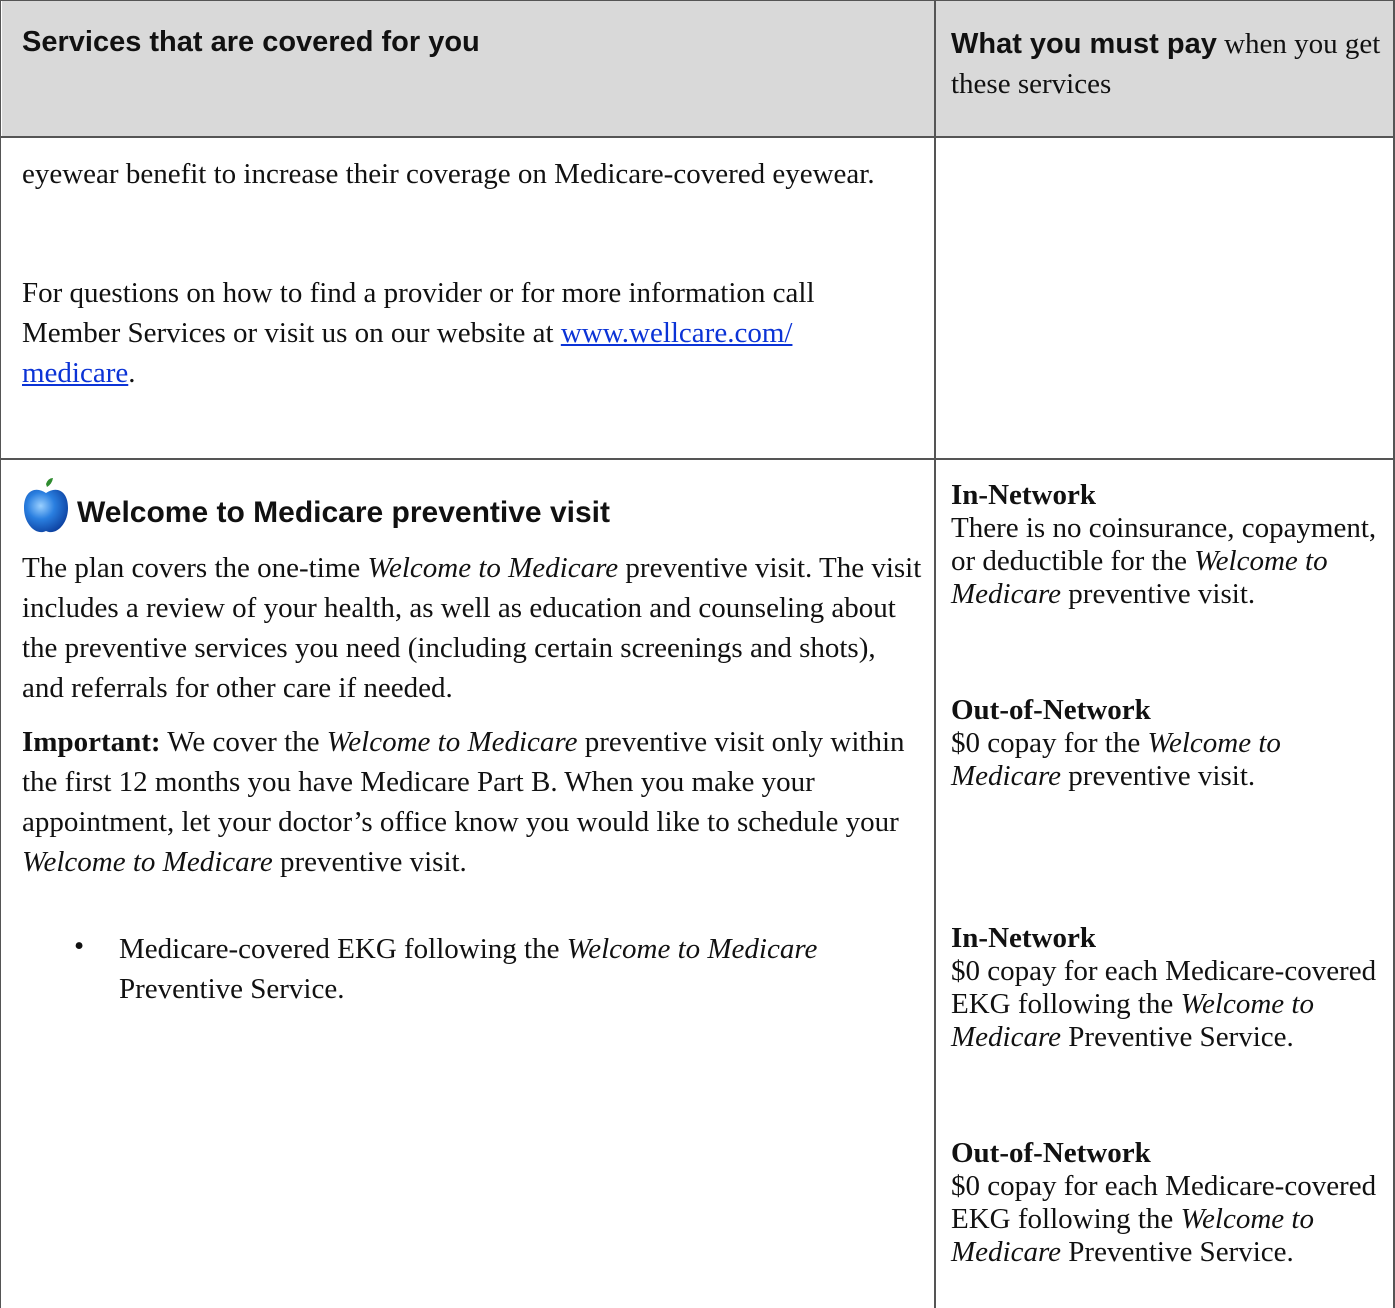 Image resolution: width=1395 pixels, height=1308 pixels. I want to click on text-span: Medicare-covered EKG following the, so click(343, 949).